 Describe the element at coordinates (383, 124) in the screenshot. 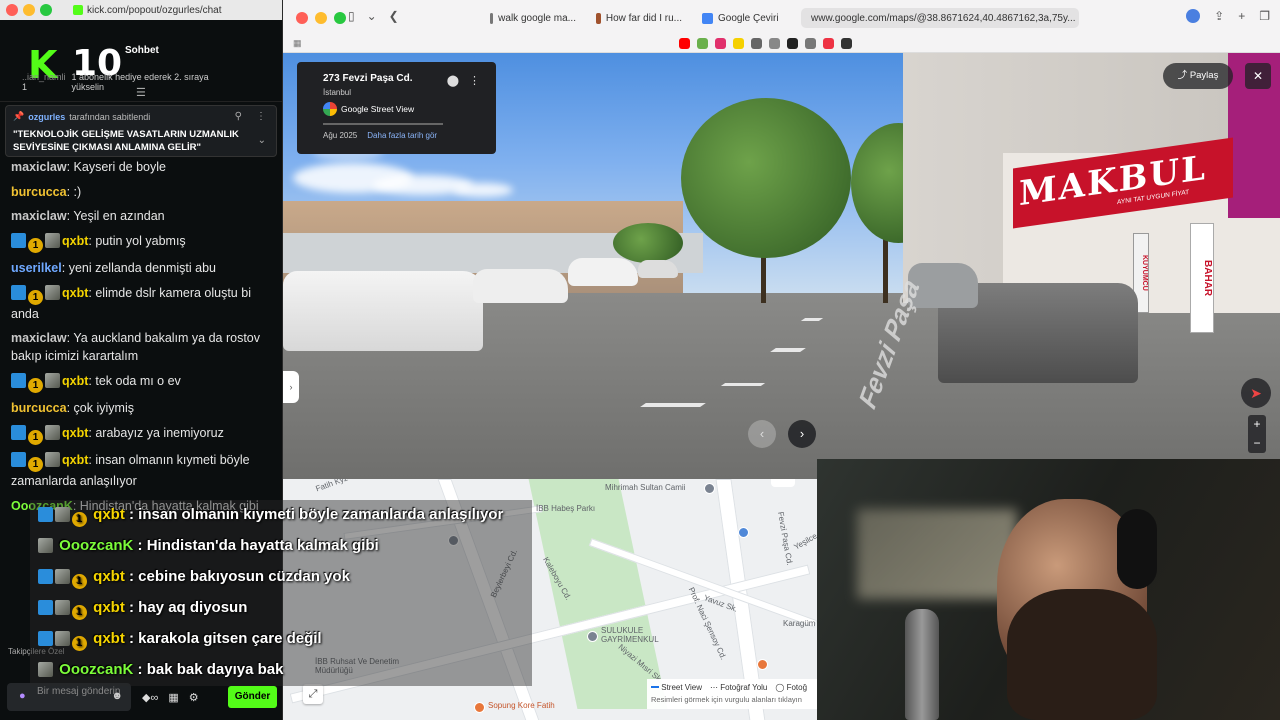

I see `divider` at that location.